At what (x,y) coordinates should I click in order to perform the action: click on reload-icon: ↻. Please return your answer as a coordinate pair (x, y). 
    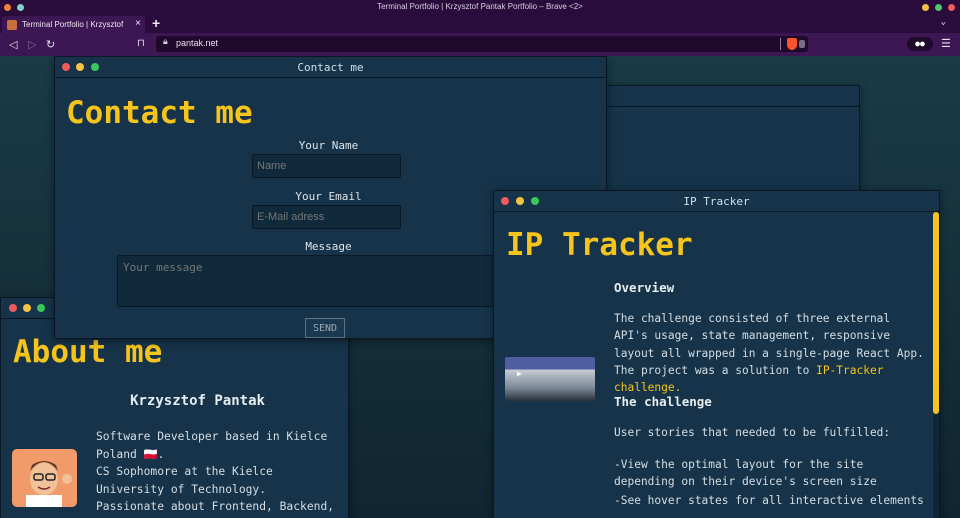
    Looking at the image, I should click on (50, 44).